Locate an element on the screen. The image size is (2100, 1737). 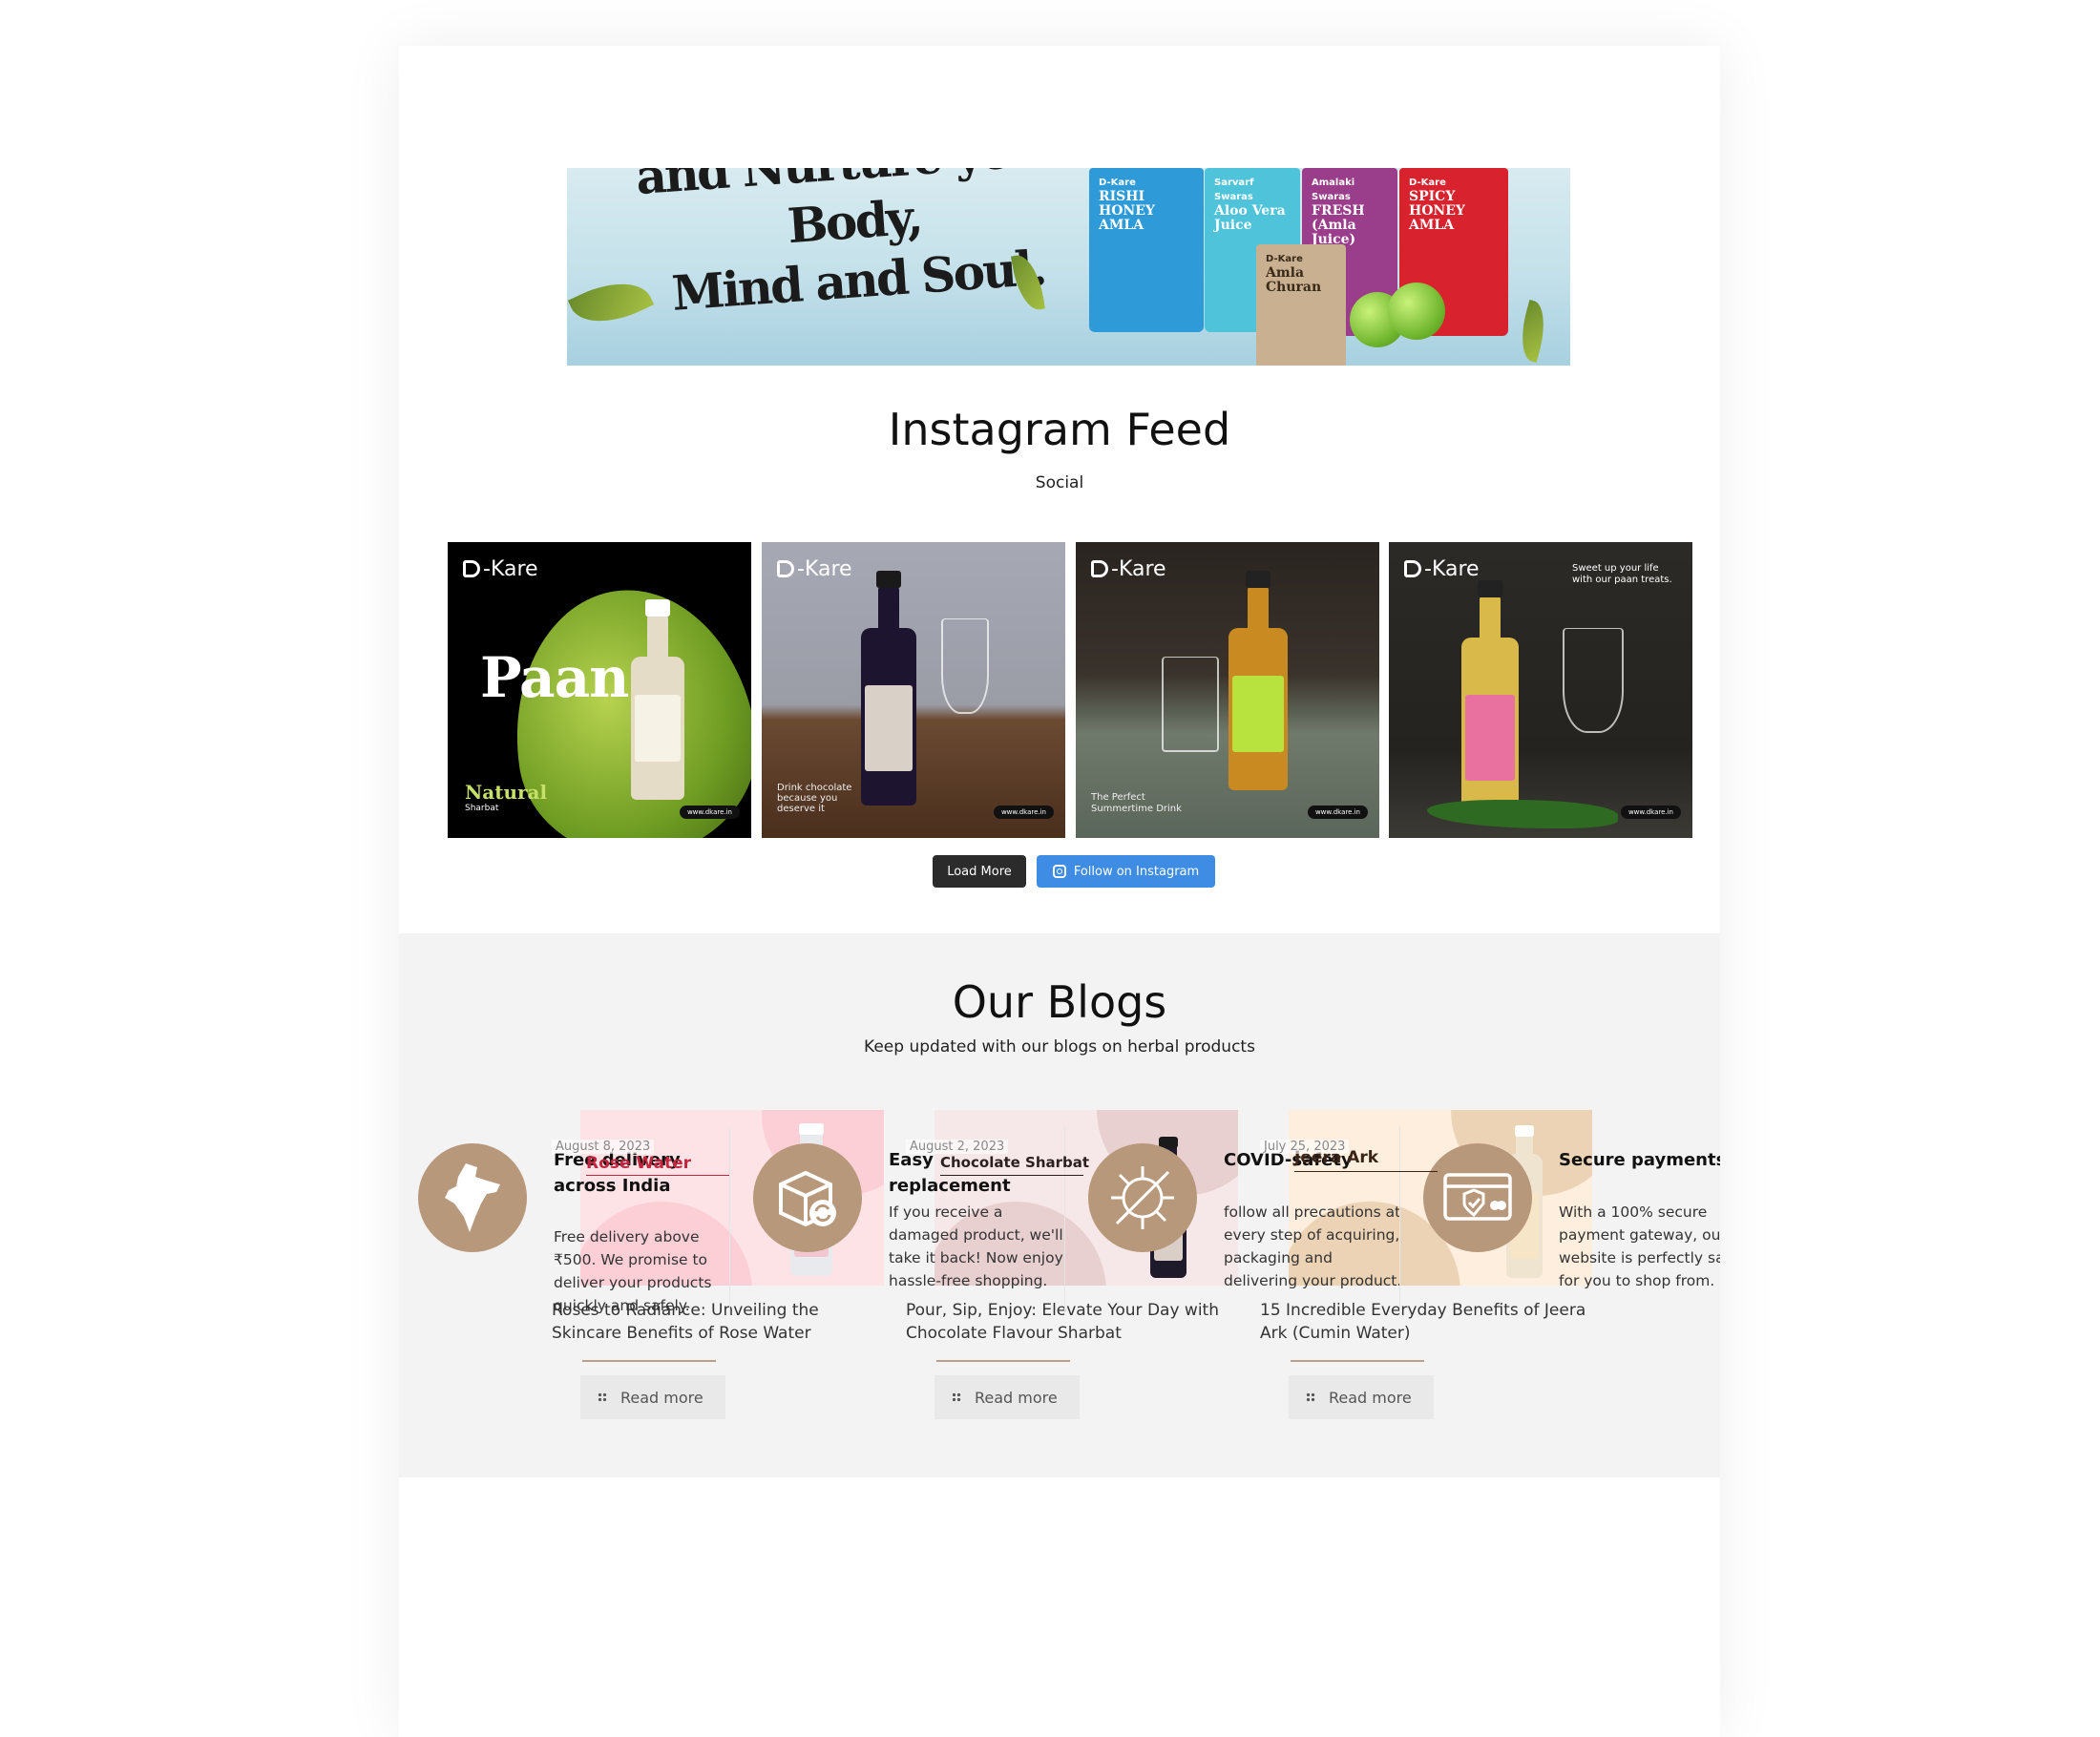
instagram-icon is located at coordinates (1059, 871).